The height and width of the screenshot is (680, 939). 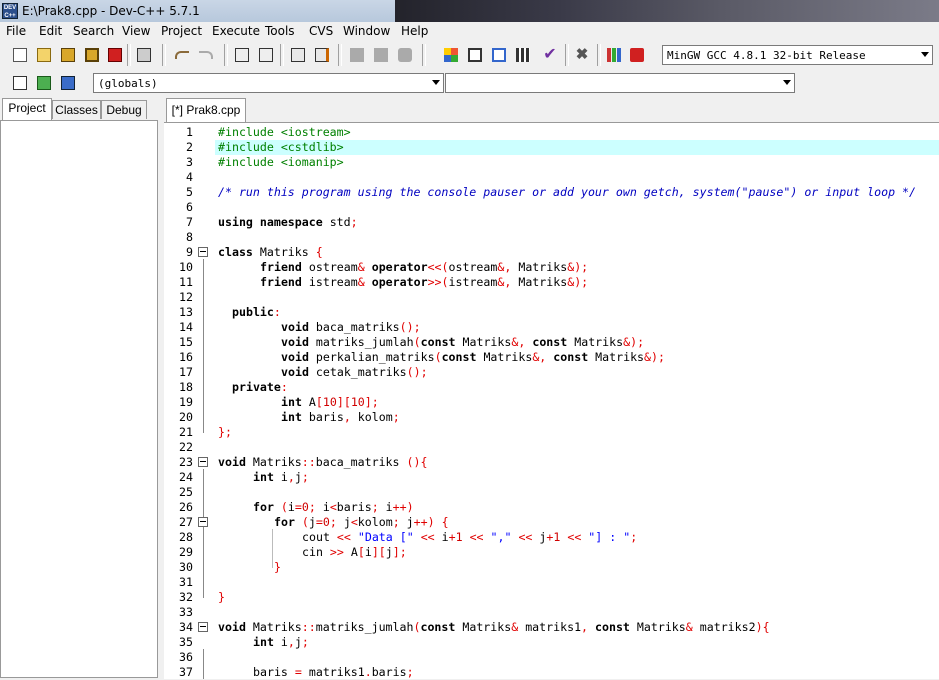 What do you see at coordinates (567, 55) in the screenshot?
I see `toolbar-separator` at bounding box center [567, 55].